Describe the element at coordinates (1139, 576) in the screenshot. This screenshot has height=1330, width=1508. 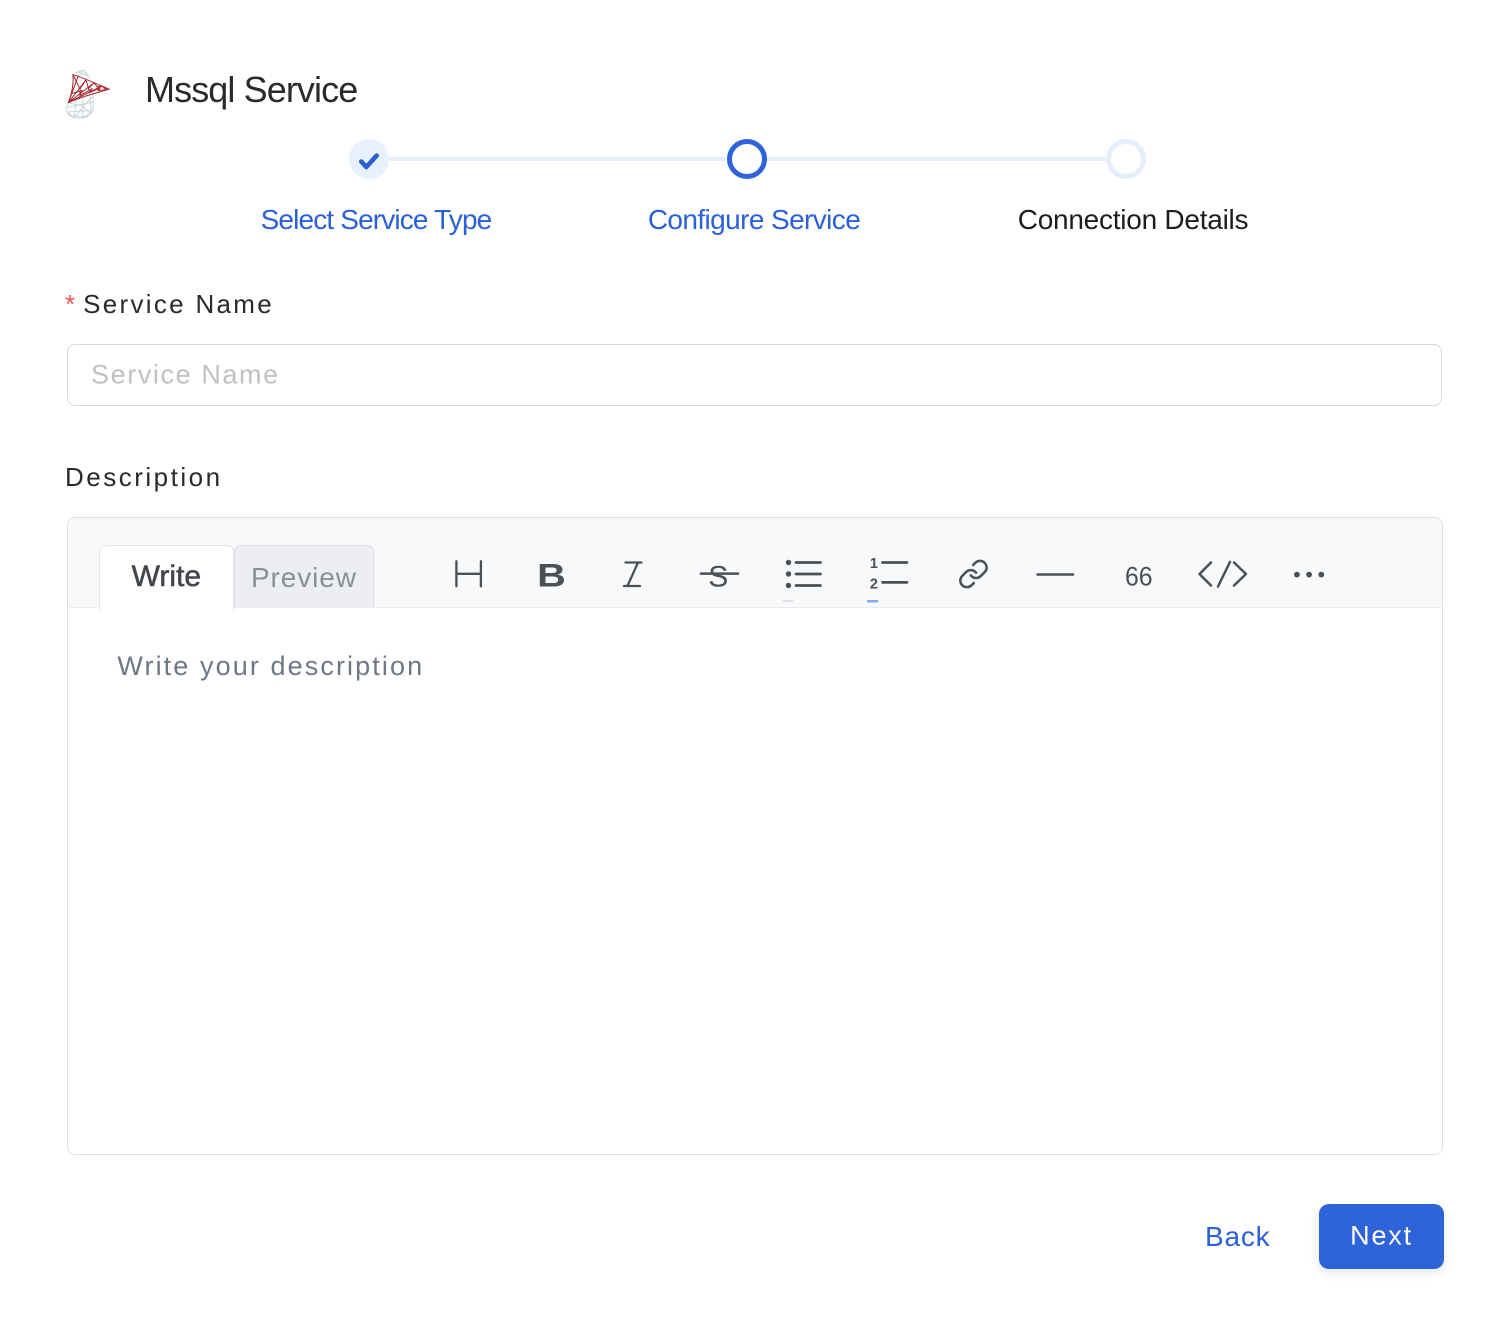
I see `svg-text: 66` at that location.